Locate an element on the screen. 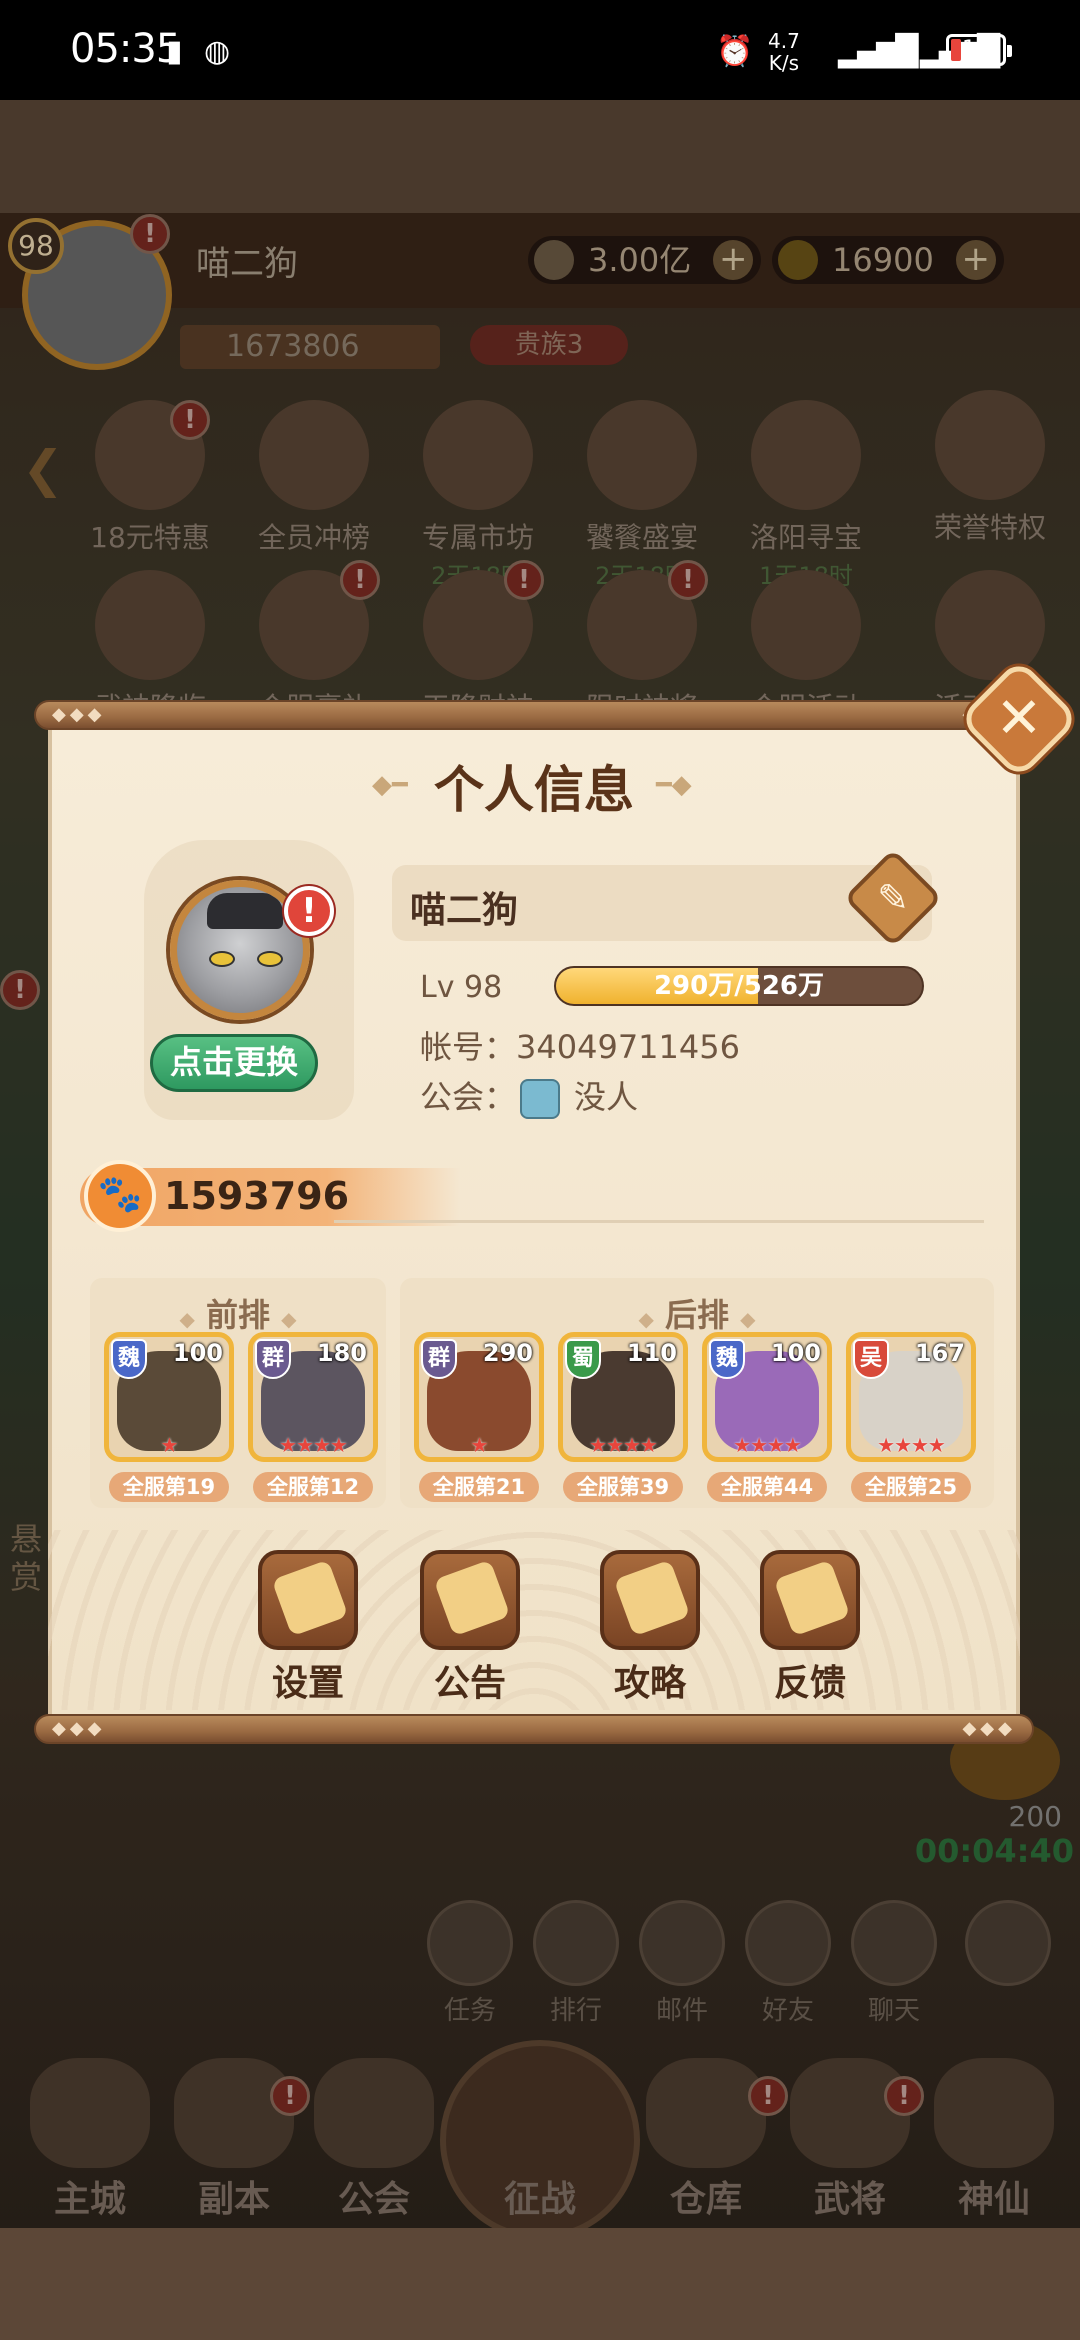 The image size is (1080, 2340). pencil-icon: ✎ is located at coordinates (893, 898).